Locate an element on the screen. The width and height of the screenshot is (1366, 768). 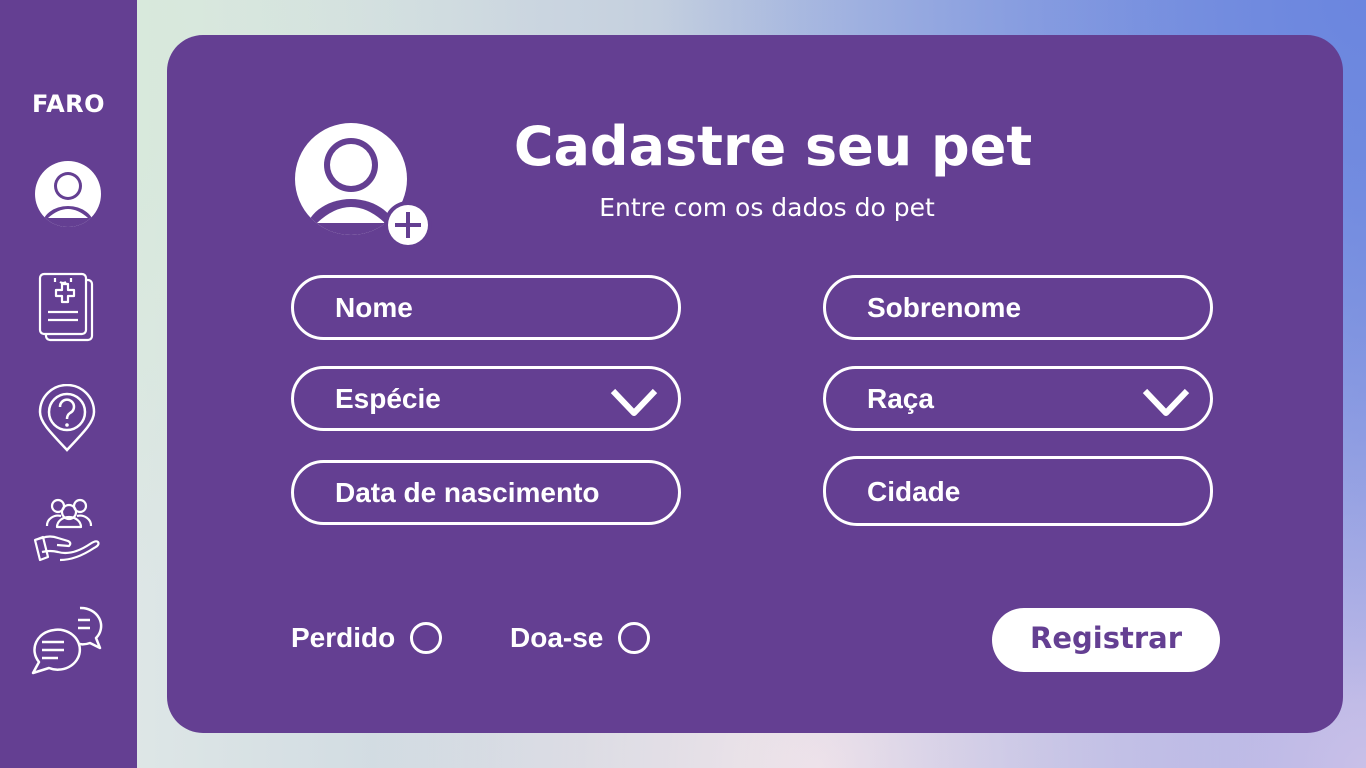
especie-select: Espécie is located at coordinates (486, 398).